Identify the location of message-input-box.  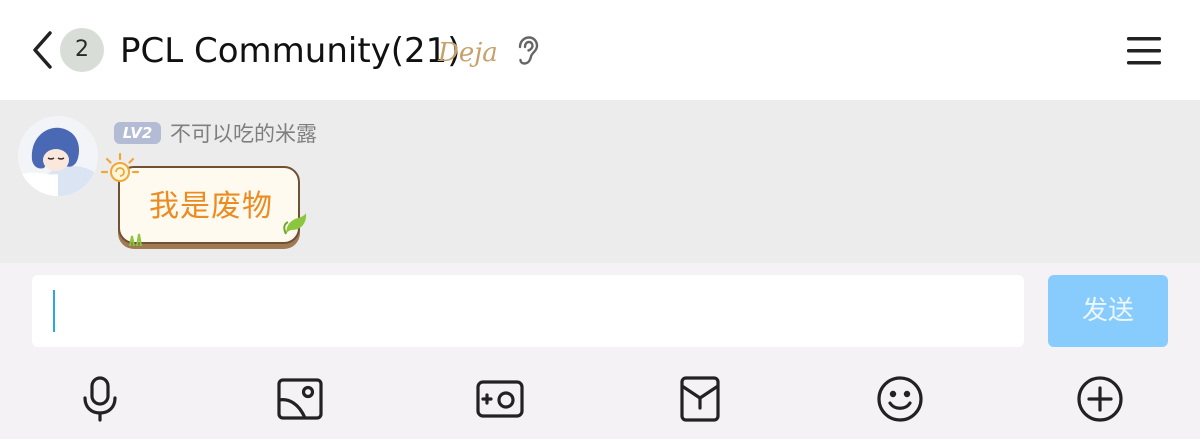
(528, 311).